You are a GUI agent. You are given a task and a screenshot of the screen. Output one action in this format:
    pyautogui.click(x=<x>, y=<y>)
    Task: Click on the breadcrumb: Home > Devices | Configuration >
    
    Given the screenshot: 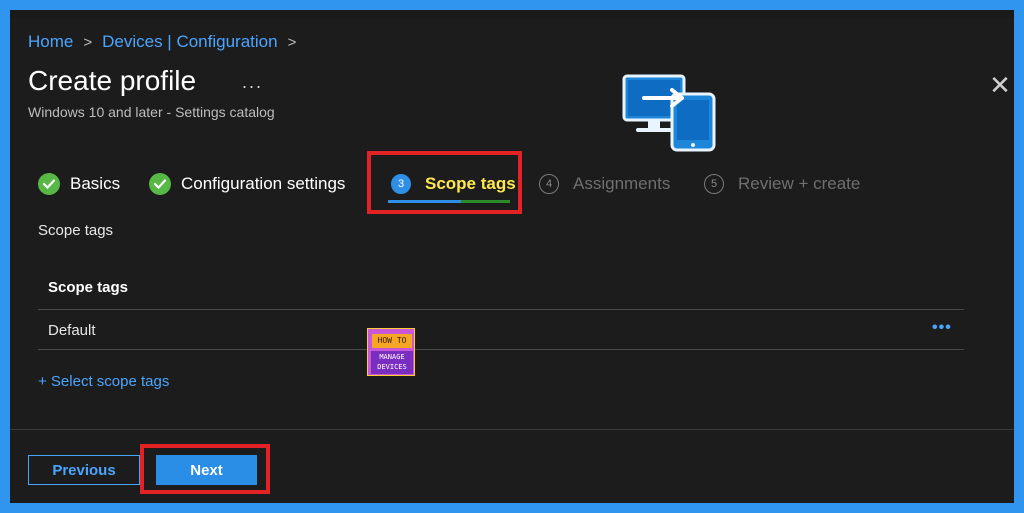 What is the action you would take?
    pyautogui.click(x=167, y=42)
    